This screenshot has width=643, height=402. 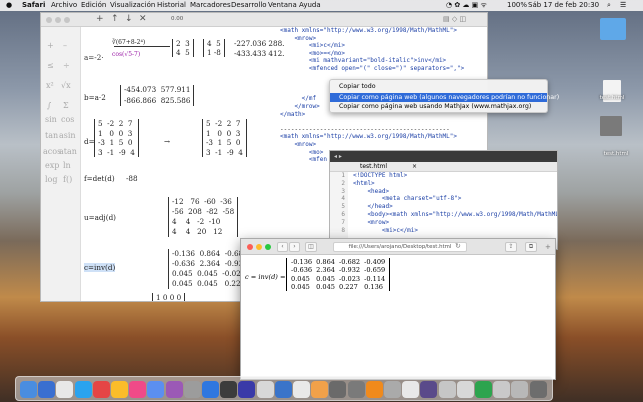 I want to click on matrix-cell: -0.659, so click(x=375, y=270).